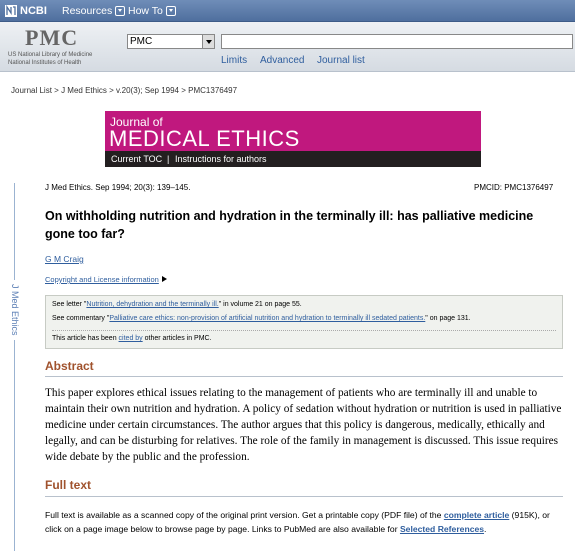  What do you see at coordinates (287, 11) in the screenshot?
I see `ncbi-top-bar: NCBI Resources How To` at bounding box center [287, 11].